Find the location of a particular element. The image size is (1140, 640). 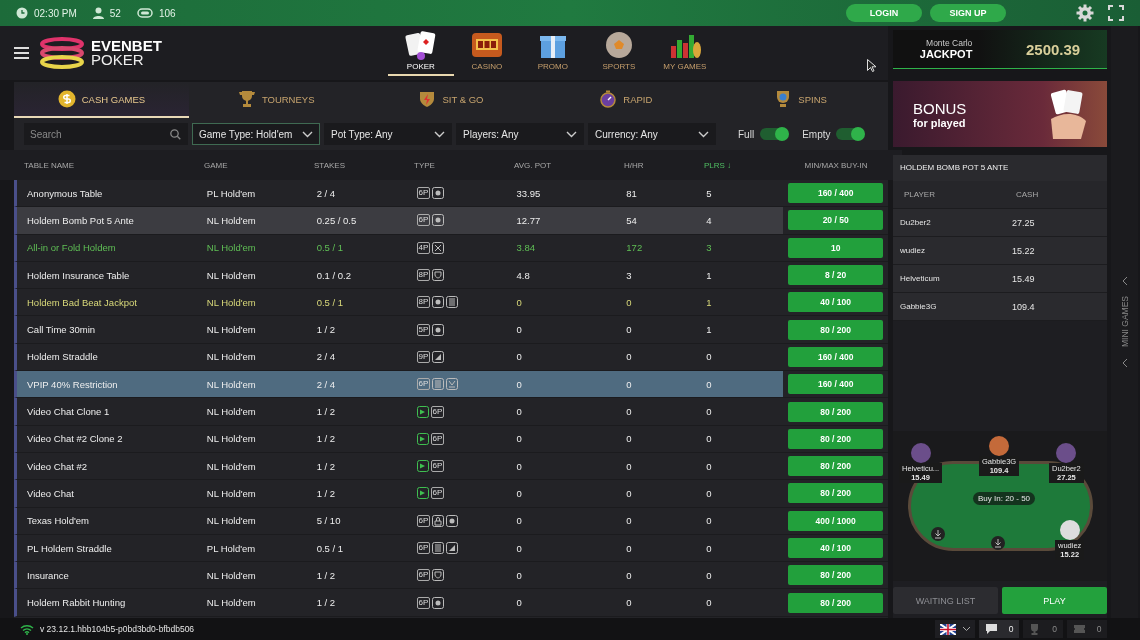

column-header: AVG. POT is located at coordinates (569, 165).